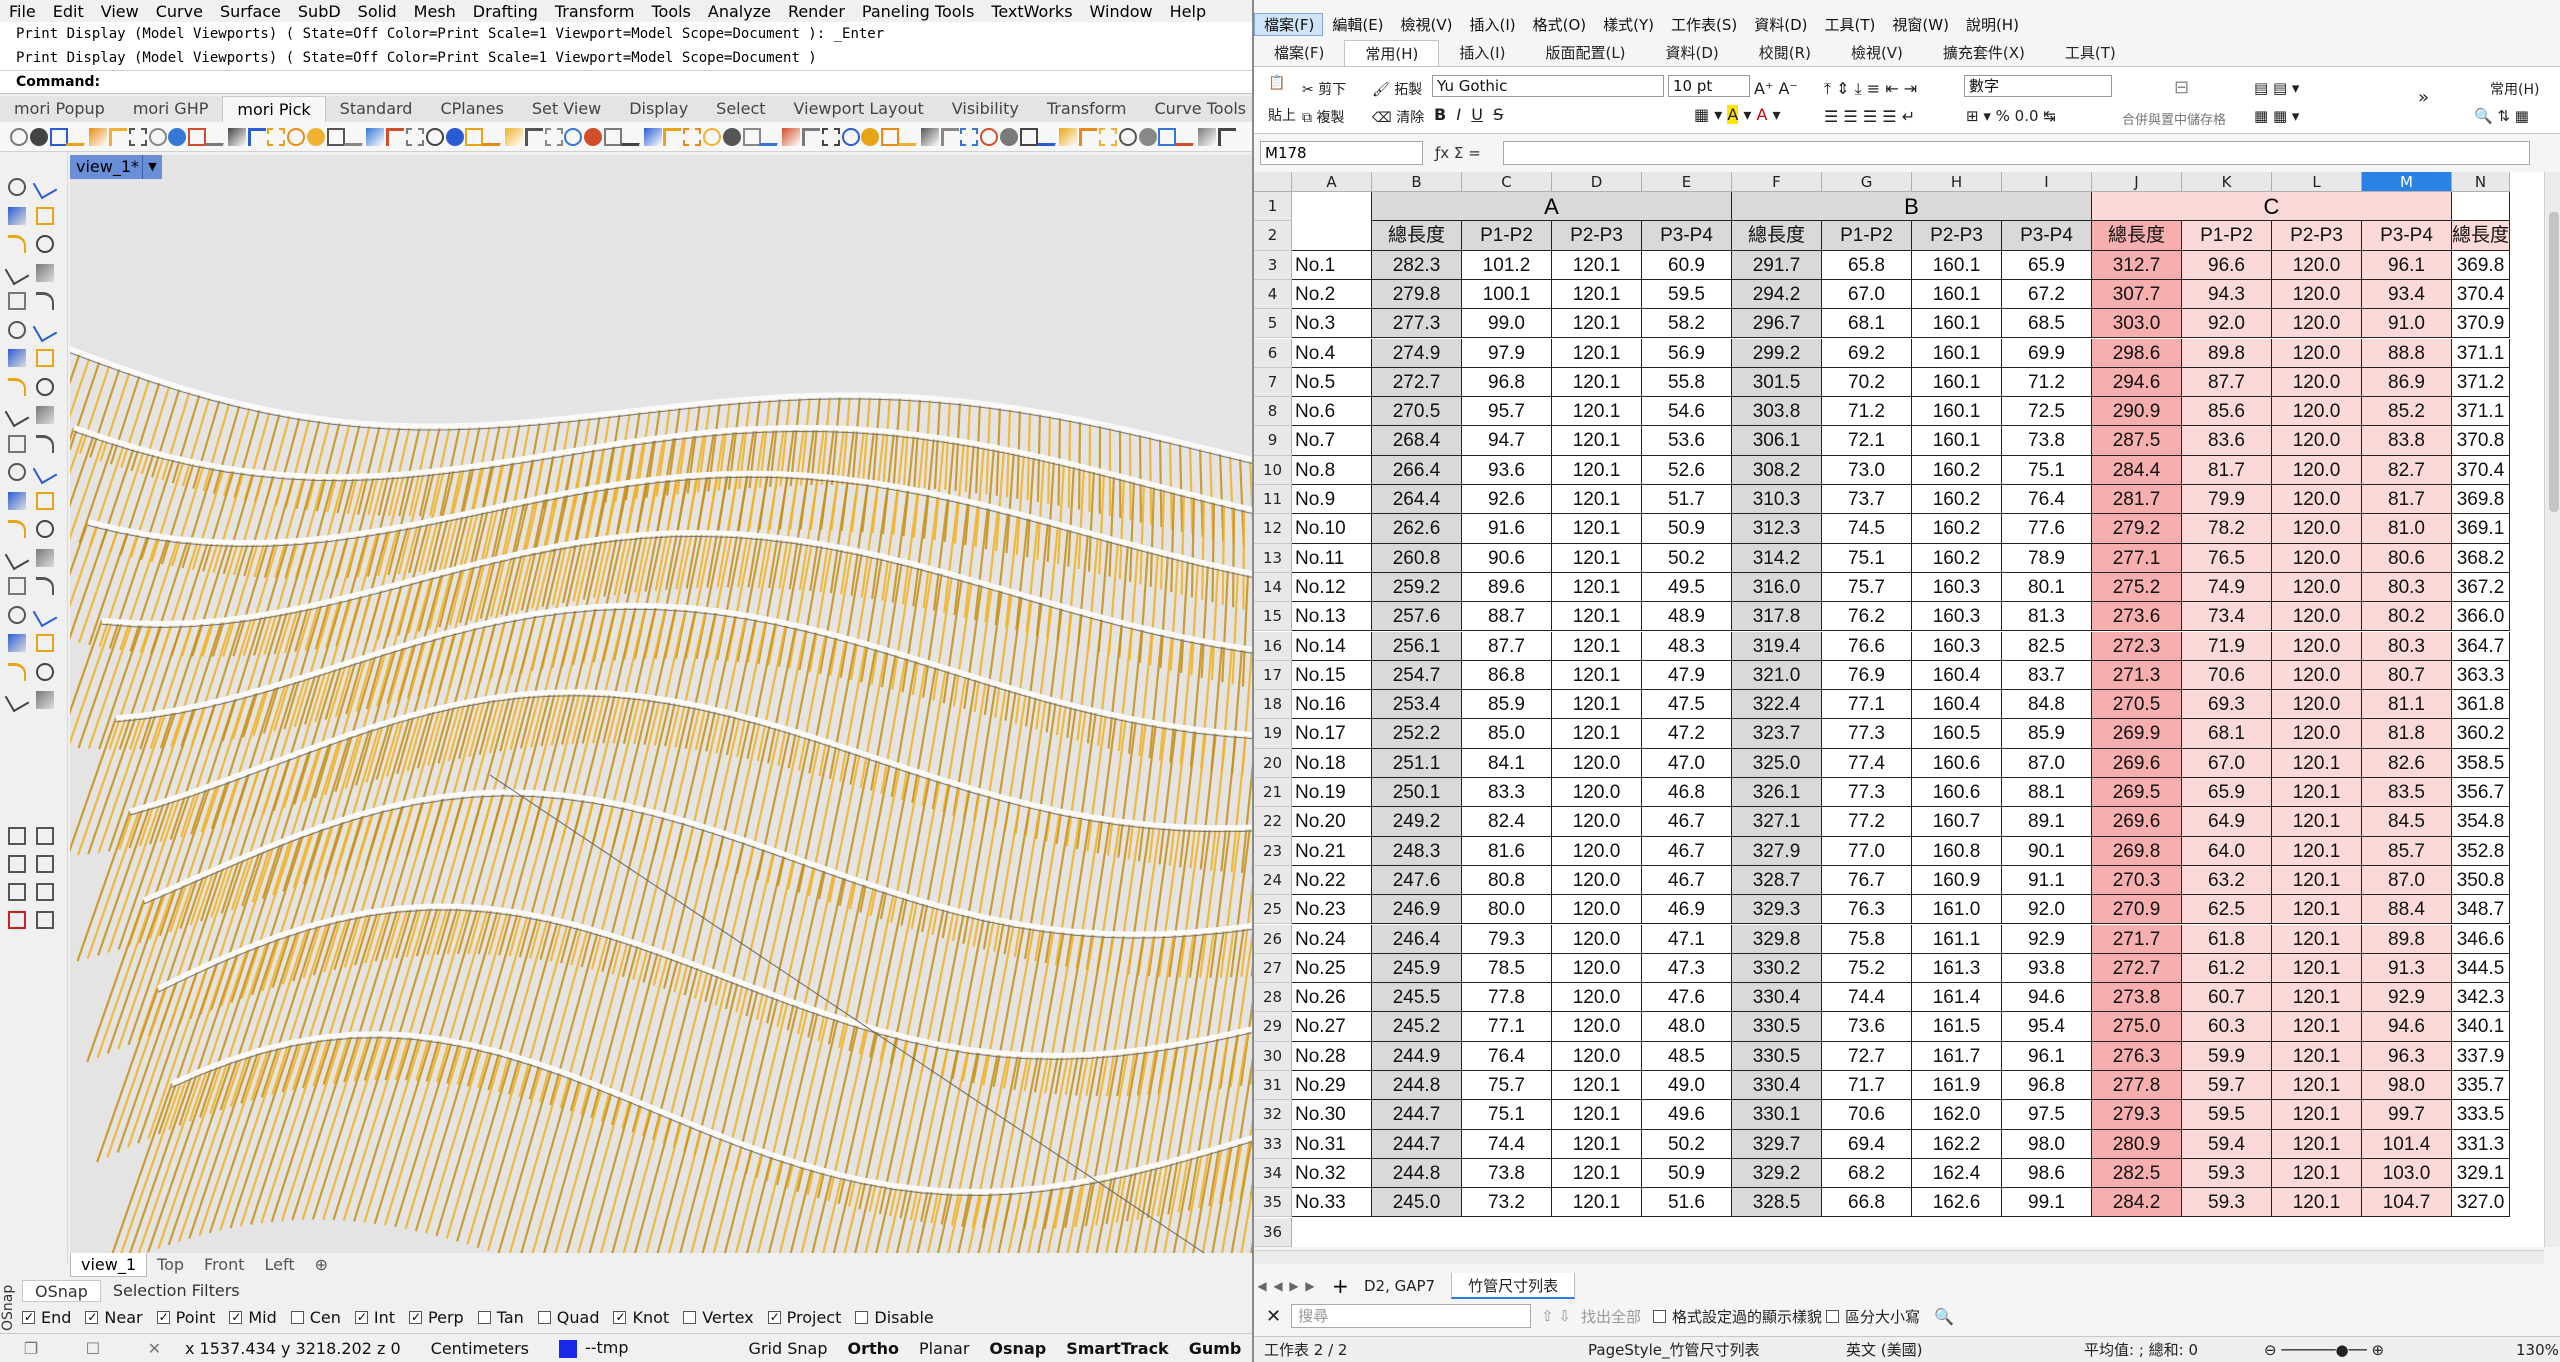 The height and width of the screenshot is (1362, 2560). I want to click on scroll-thumb, so click(2554, 362).